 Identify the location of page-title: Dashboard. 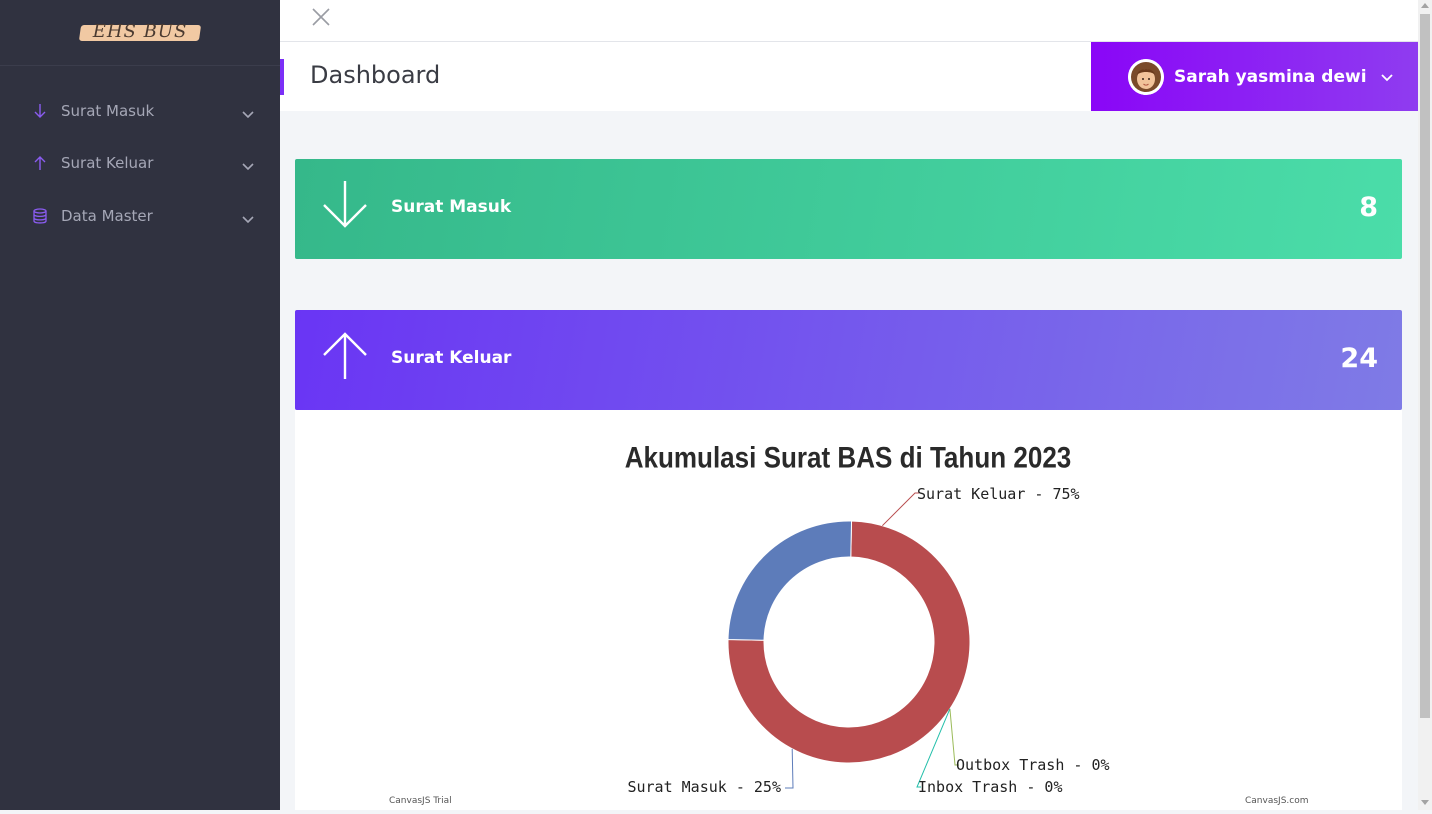
(375, 75).